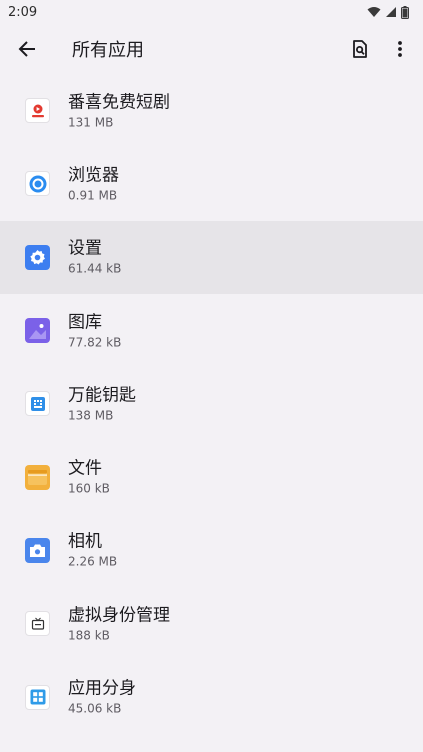 The width and height of the screenshot is (423, 752). I want to click on app-row-gallery: 图库 77.82 kB, so click(211, 330).